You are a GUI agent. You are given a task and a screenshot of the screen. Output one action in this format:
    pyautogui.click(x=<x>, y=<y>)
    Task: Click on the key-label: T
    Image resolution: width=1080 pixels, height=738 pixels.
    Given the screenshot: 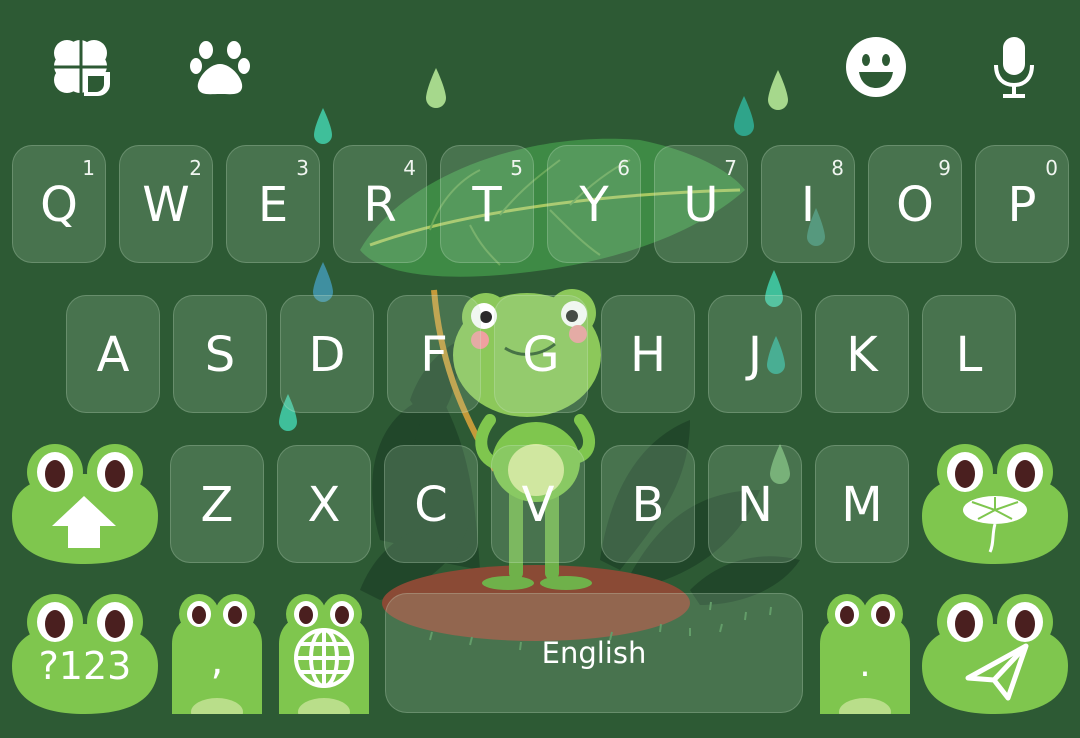 What is the action you would take?
    pyautogui.click(x=487, y=205)
    